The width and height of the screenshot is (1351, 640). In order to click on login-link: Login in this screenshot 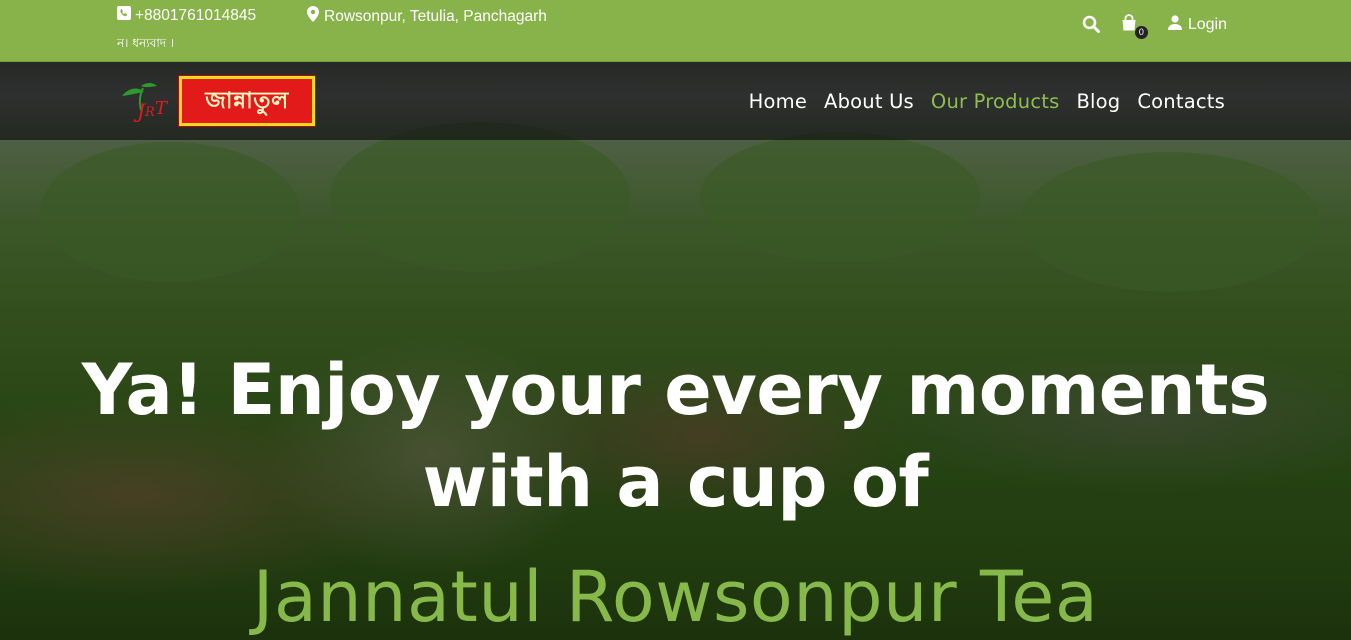, I will do `click(1197, 25)`.